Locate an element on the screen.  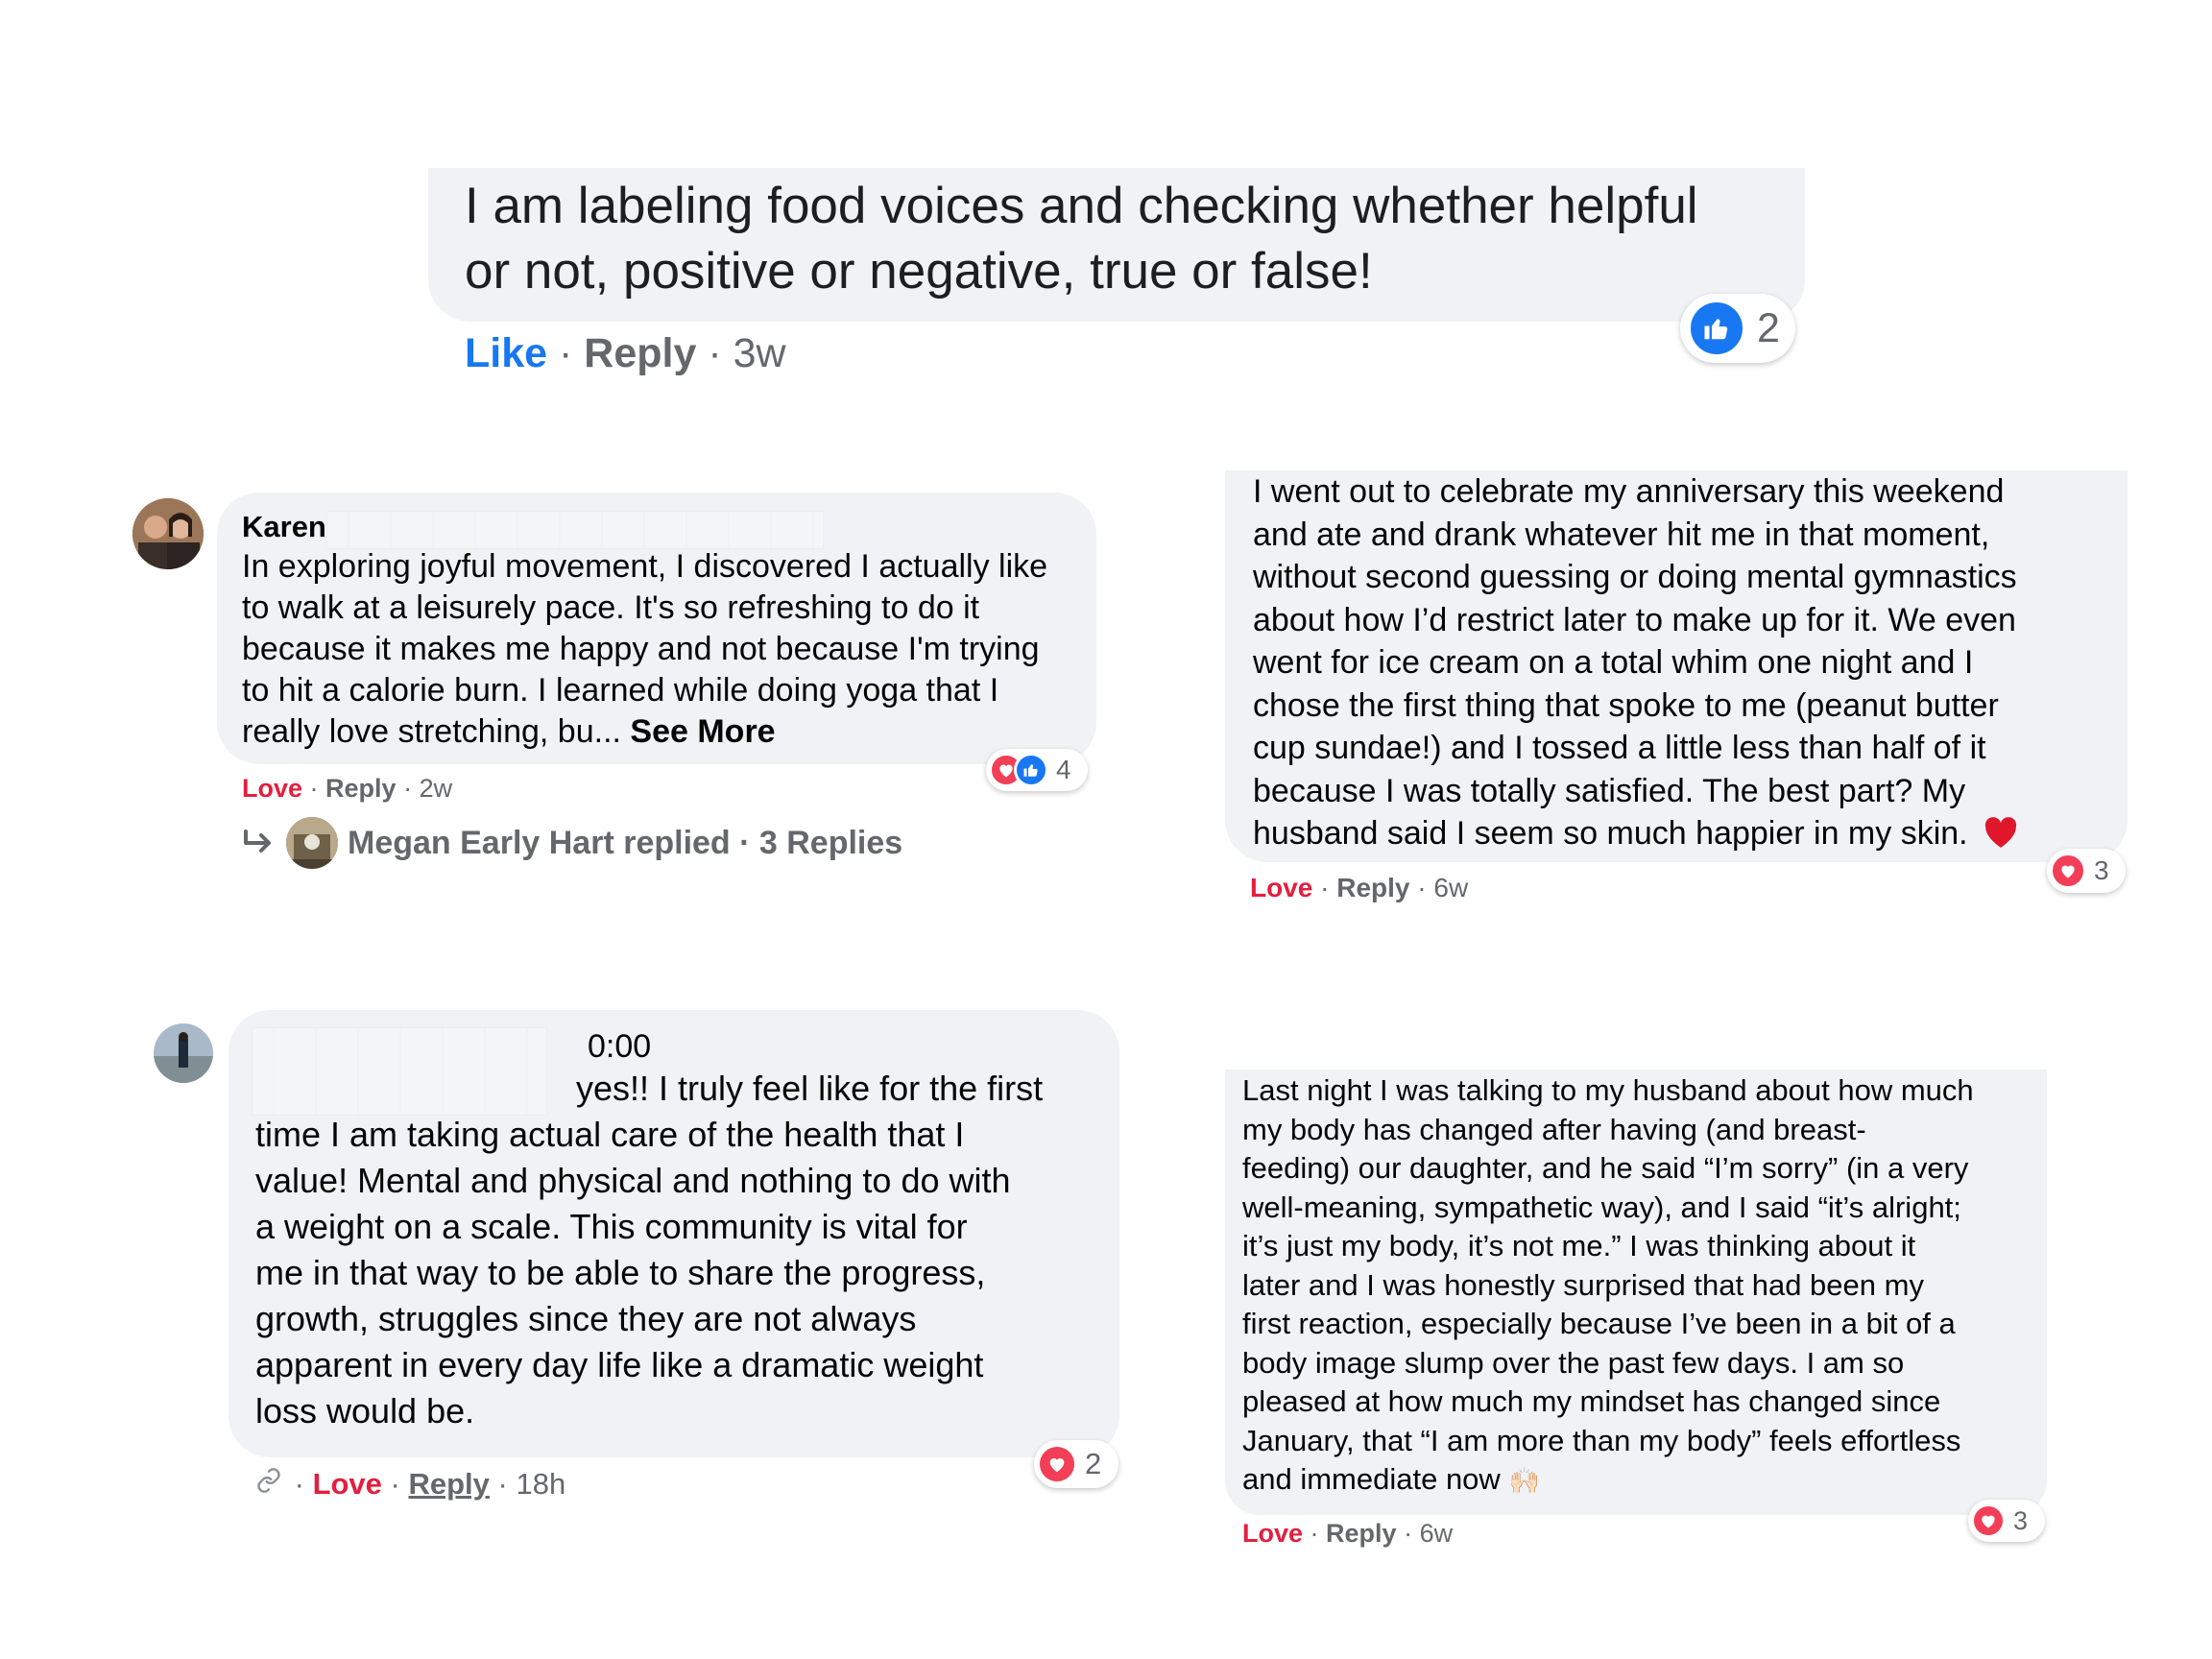
comment-actions-2: Love · Reply · 2w is located at coordinates (347, 788).